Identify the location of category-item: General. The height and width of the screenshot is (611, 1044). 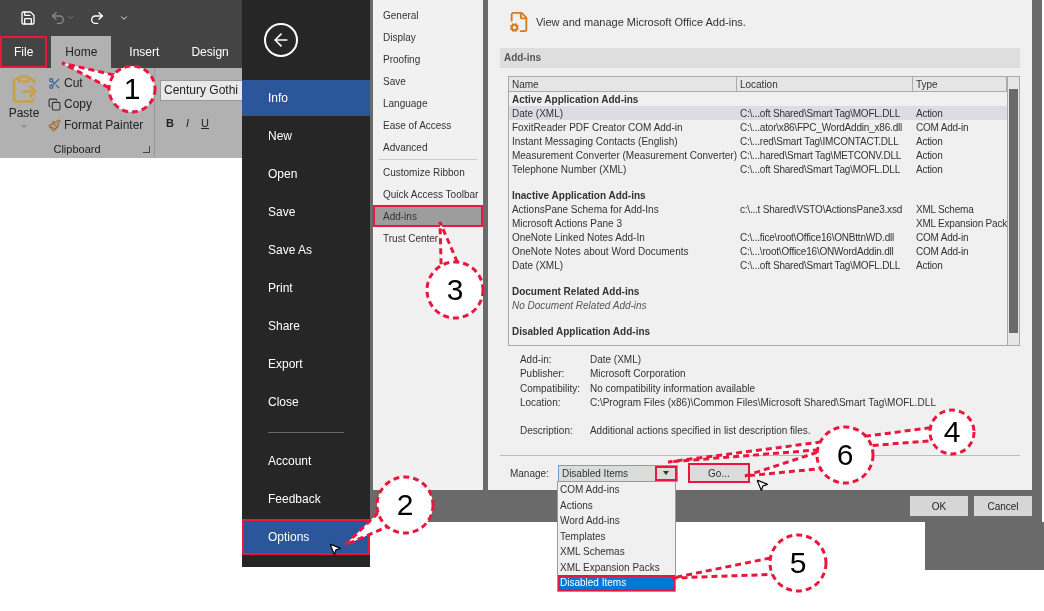
(428, 15).